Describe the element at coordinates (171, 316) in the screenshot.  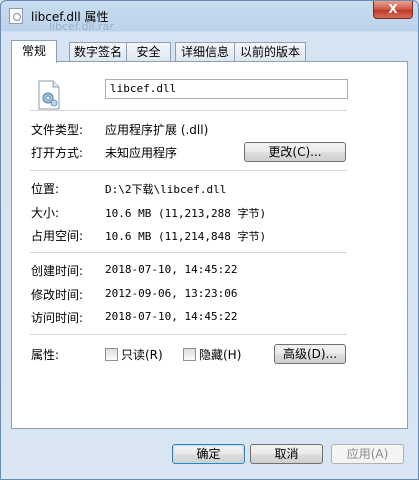
I see `accessed-value: 2018-07-10, 14:45:22` at that location.